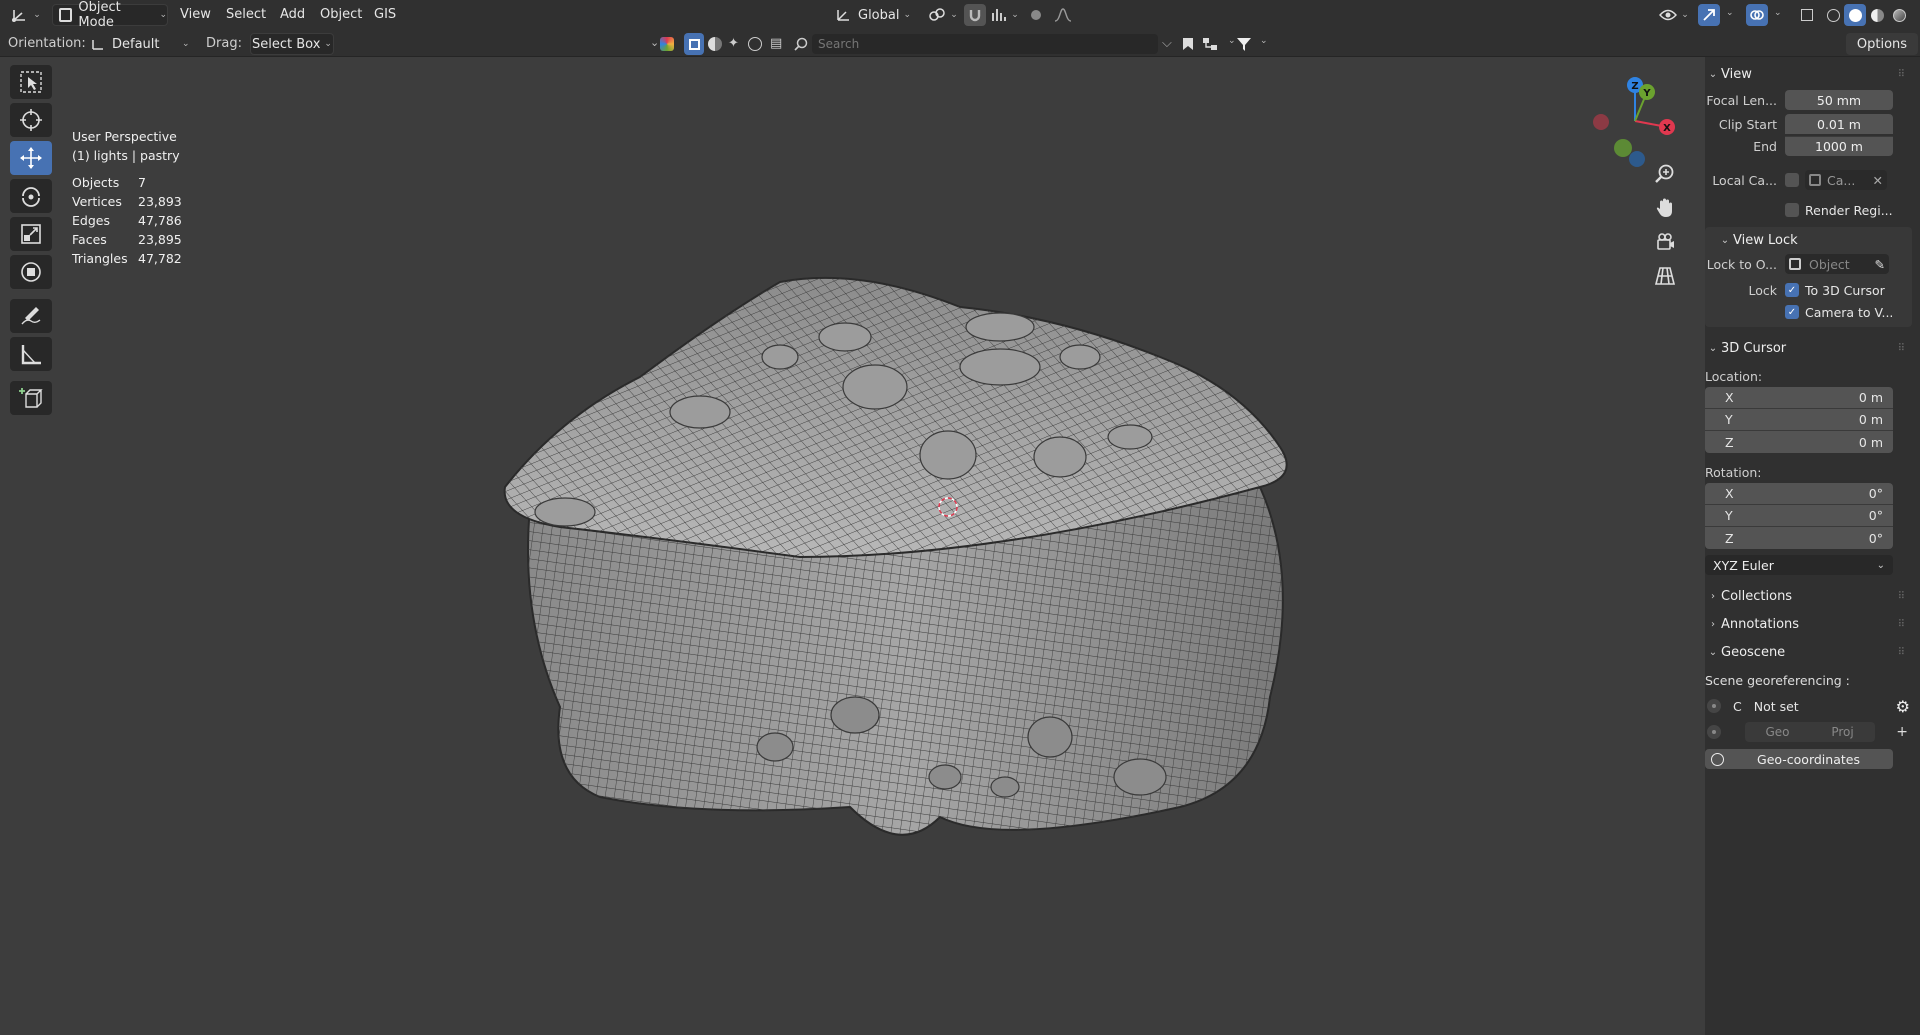  What do you see at coordinates (1880, 180) in the screenshot?
I see `clear-x-icon: ✕` at bounding box center [1880, 180].